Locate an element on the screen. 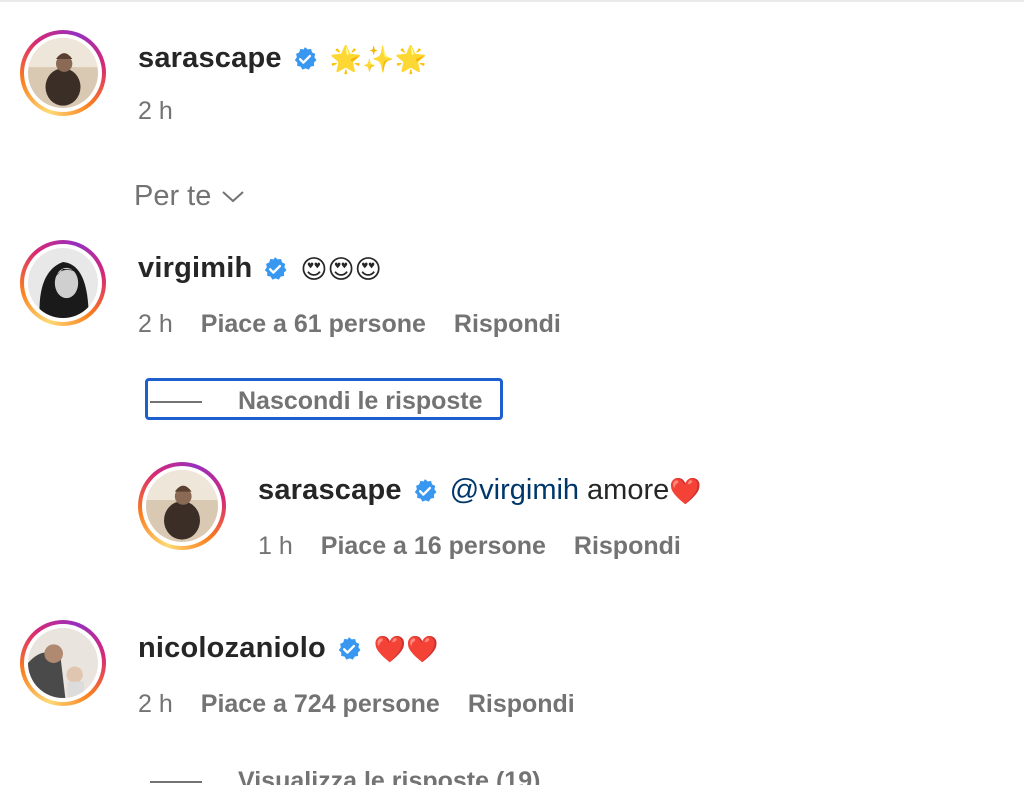 This screenshot has height=785, width=1024. reply-header: sarascape @virgimih amore ❤️ is located at coordinates (480, 490).